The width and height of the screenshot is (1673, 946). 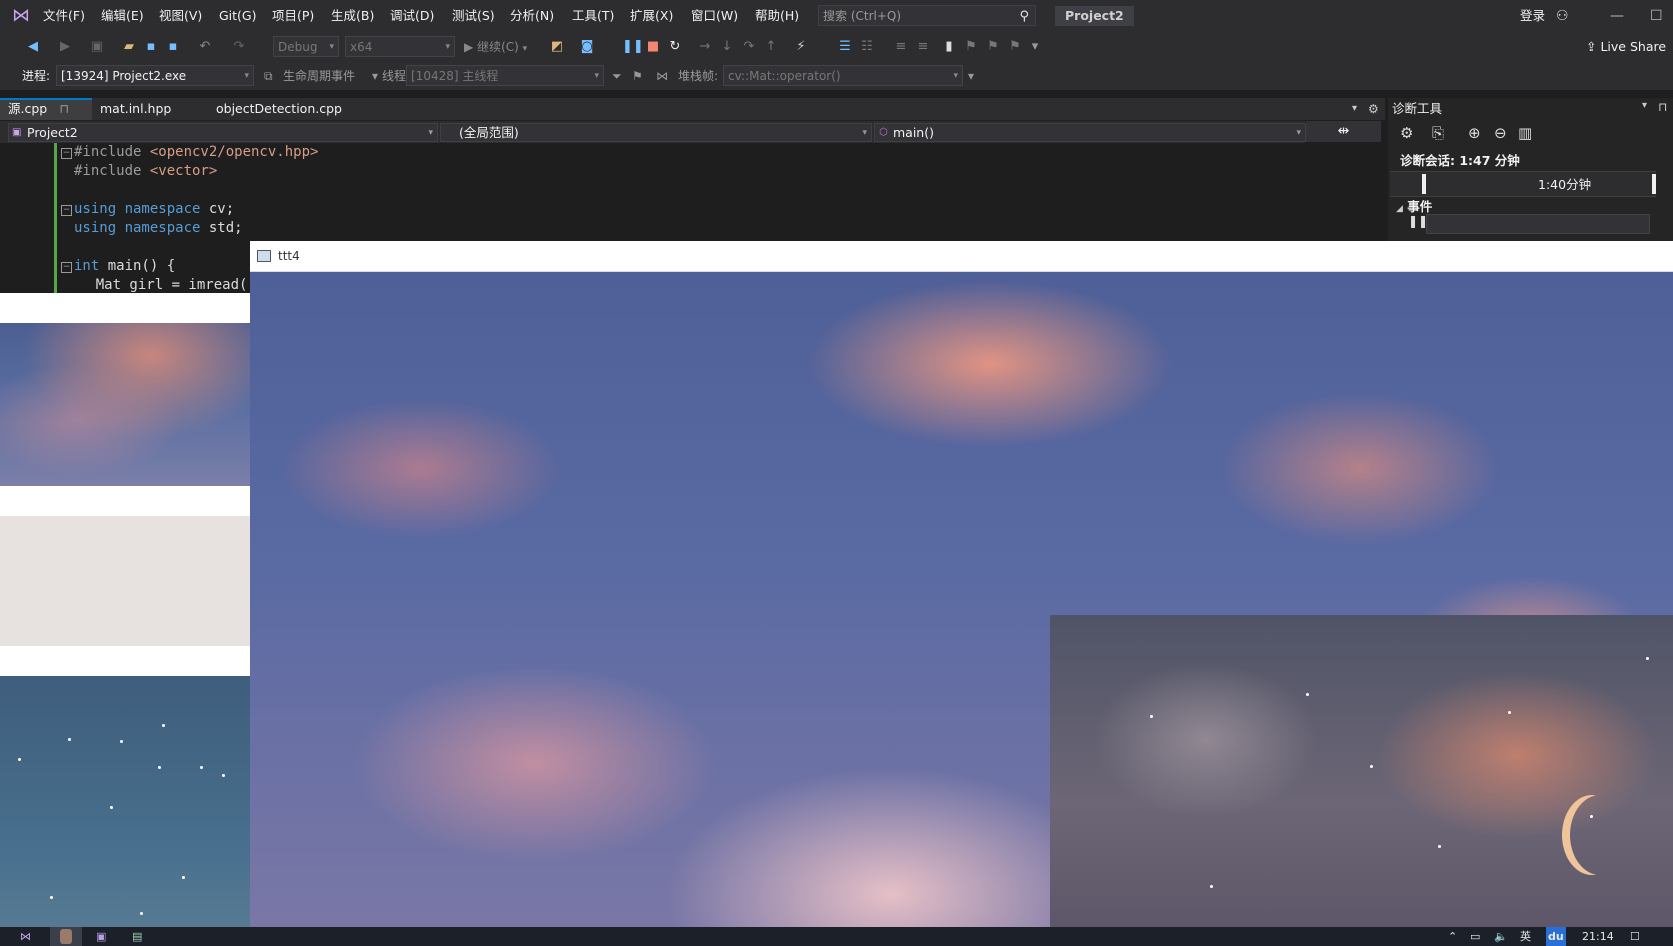 What do you see at coordinates (801, 47) in the screenshot?
I see `hot-reload-icon: ⚡` at bounding box center [801, 47].